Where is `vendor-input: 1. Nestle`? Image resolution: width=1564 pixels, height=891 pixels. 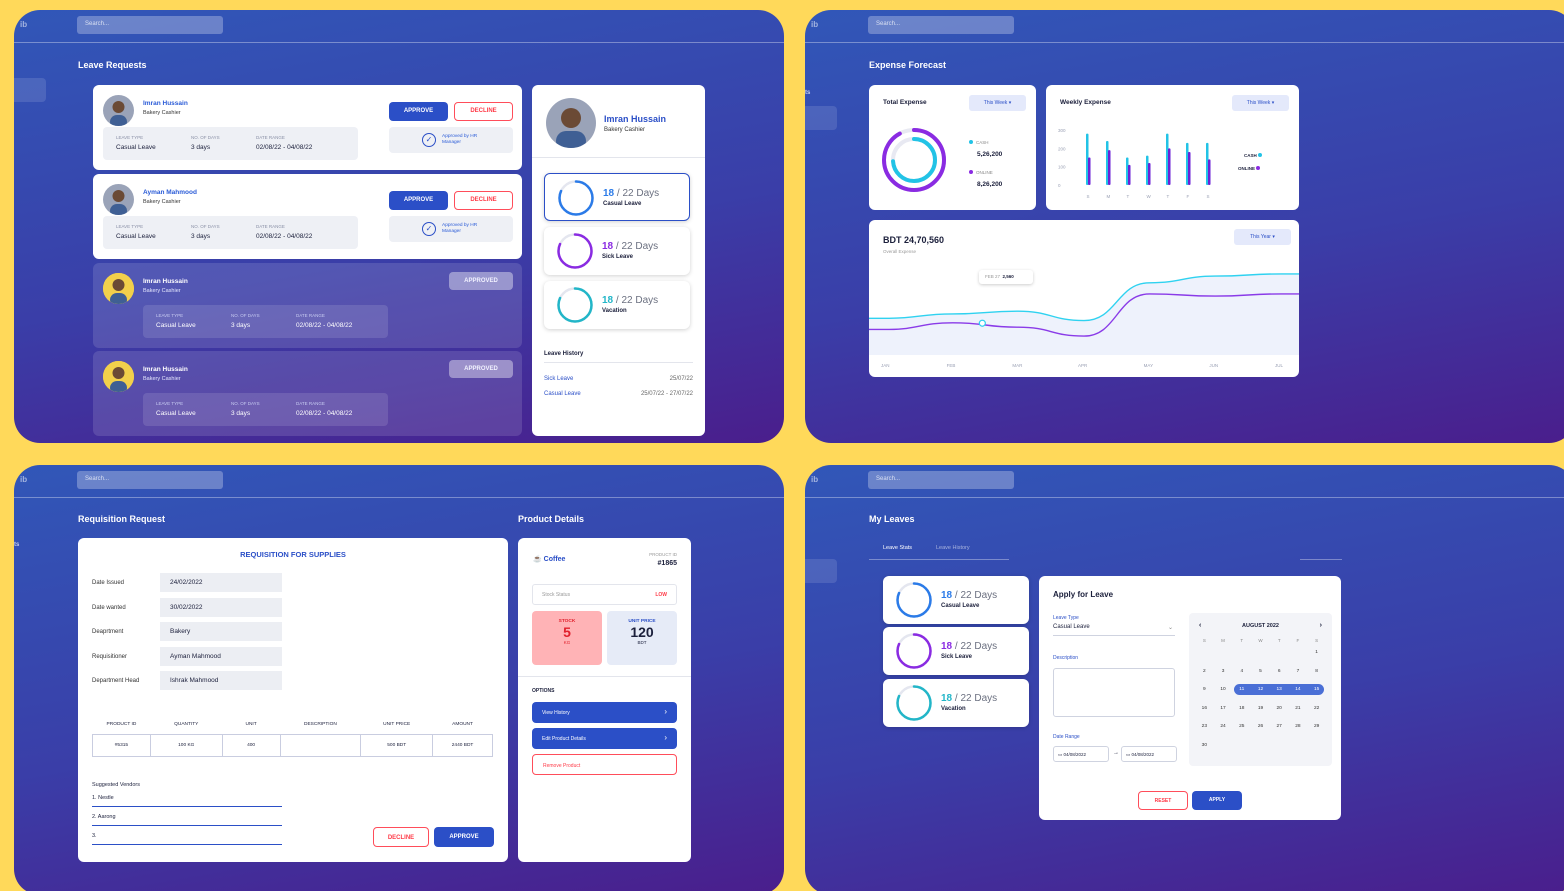
vendor-input: 1. Nestle is located at coordinates (187, 801).